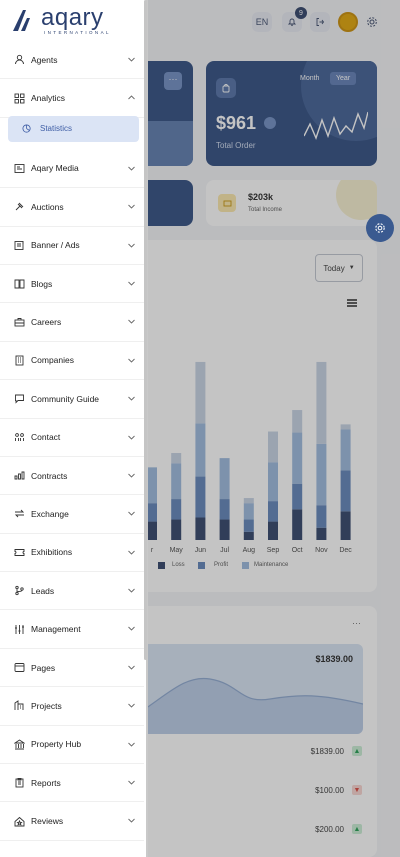 Image resolution: width=400 pixels, height=857 pixels. What do you see at coordinates (19, 475) in the screenshot?
I see `contract-icon` at bounding box center [19, 475].